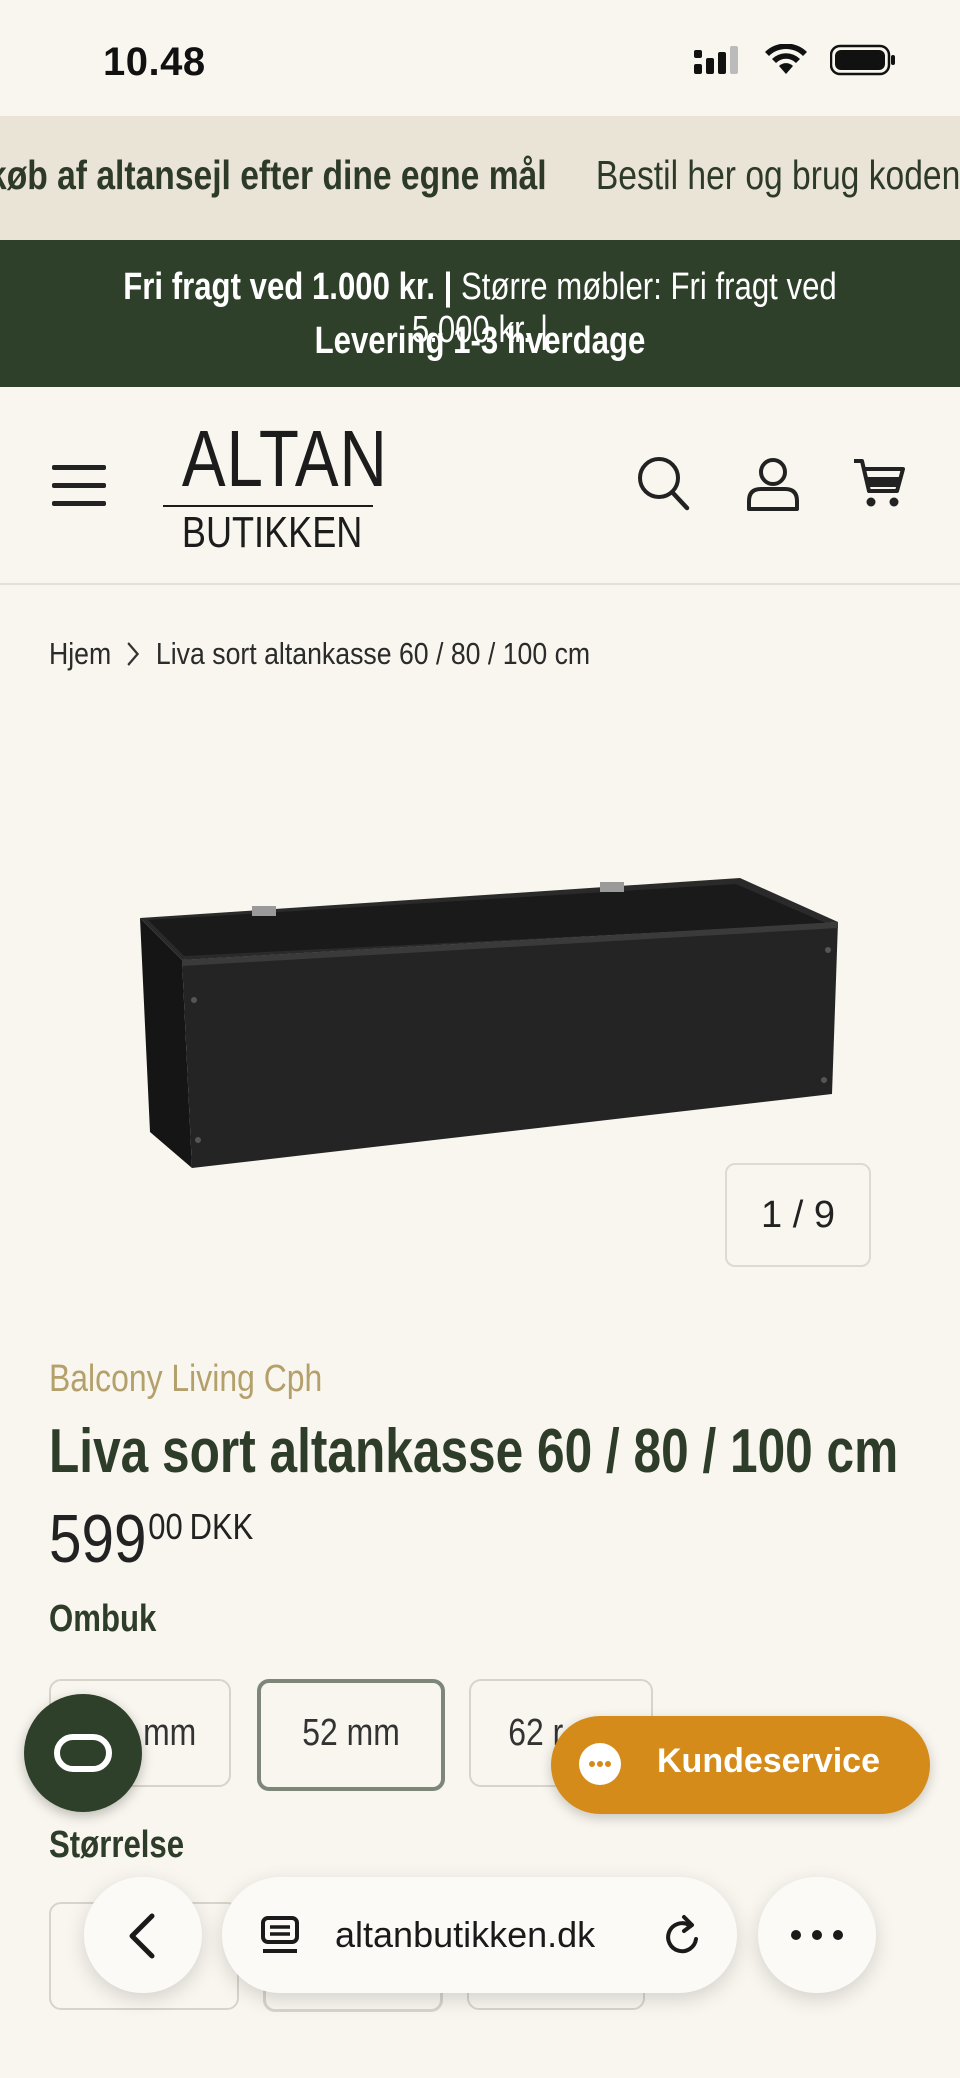  Describe the element at coordinates (480, 58) in the screenshot. I see `status-bar: 10.48` at that location.